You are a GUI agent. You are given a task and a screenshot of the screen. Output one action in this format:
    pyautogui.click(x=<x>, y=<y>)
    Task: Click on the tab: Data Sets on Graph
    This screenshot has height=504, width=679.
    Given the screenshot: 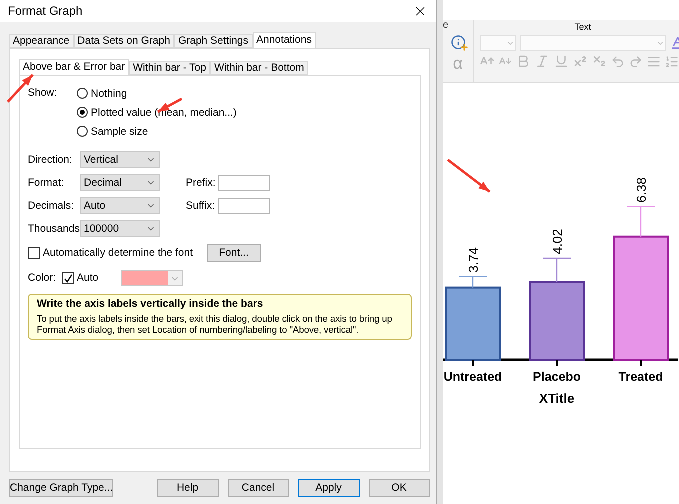 What is the action you would take?
    pyautogui.click(x=124, y=41)
    